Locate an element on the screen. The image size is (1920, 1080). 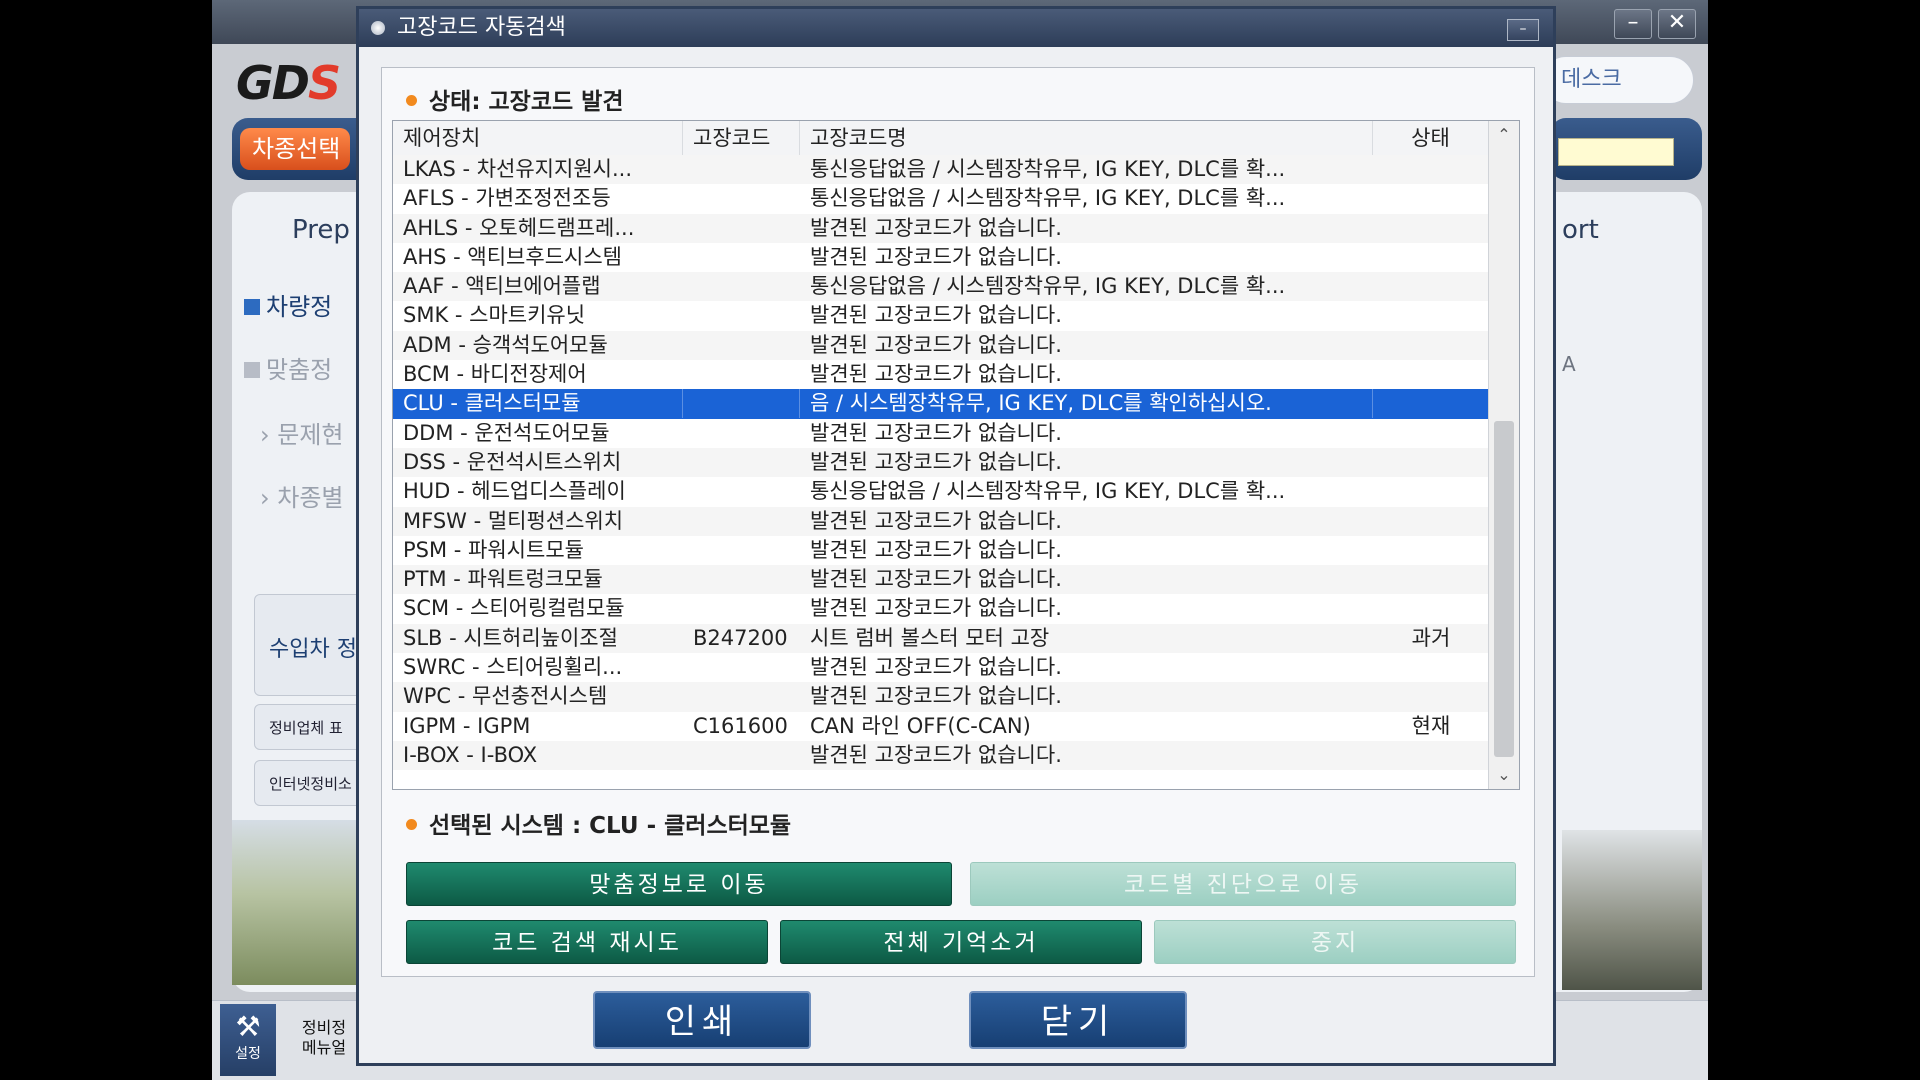
side-item-custom-info: 맞춤정 is located at coordinates (288, 367).